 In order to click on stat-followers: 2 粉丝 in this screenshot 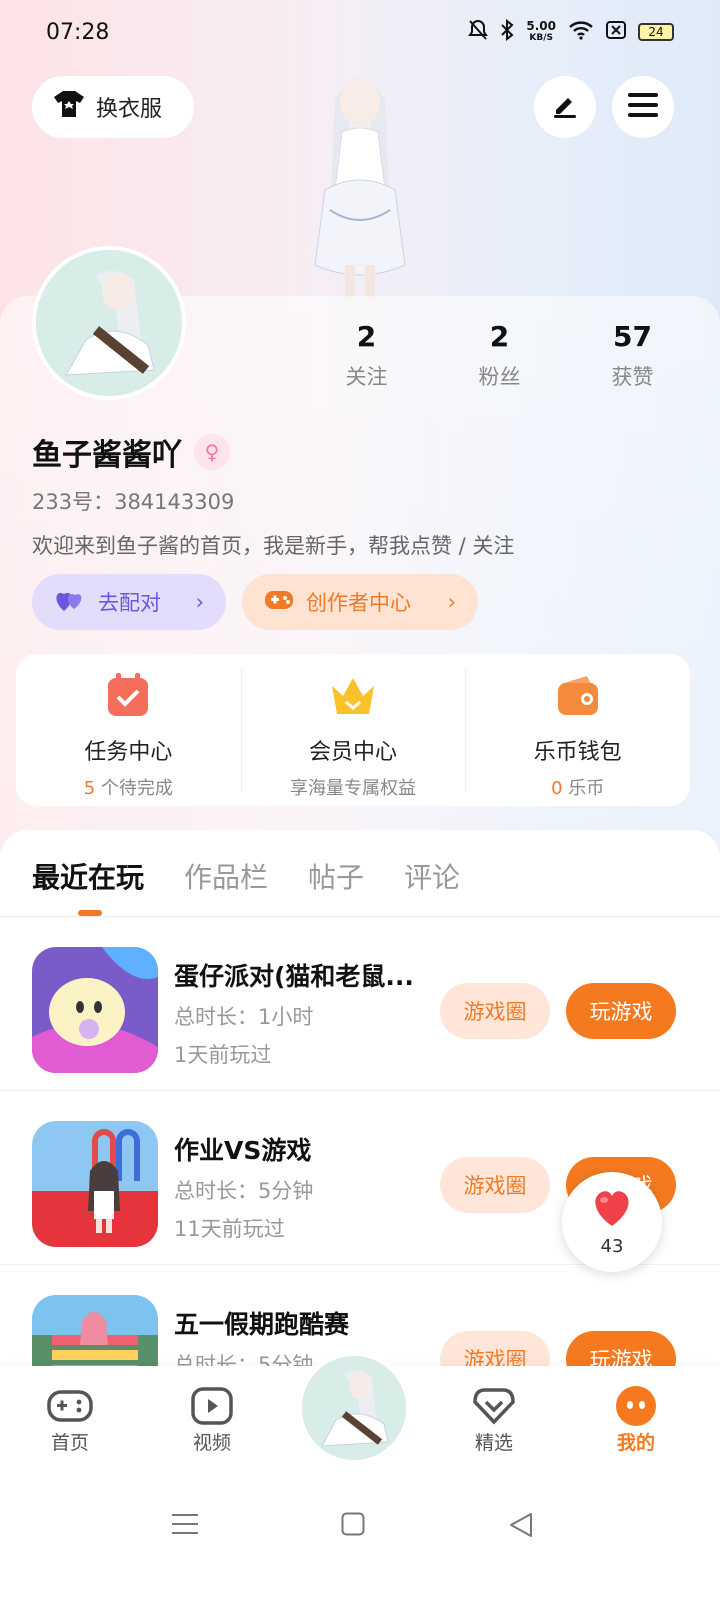, I will do `click(499, 355)`.